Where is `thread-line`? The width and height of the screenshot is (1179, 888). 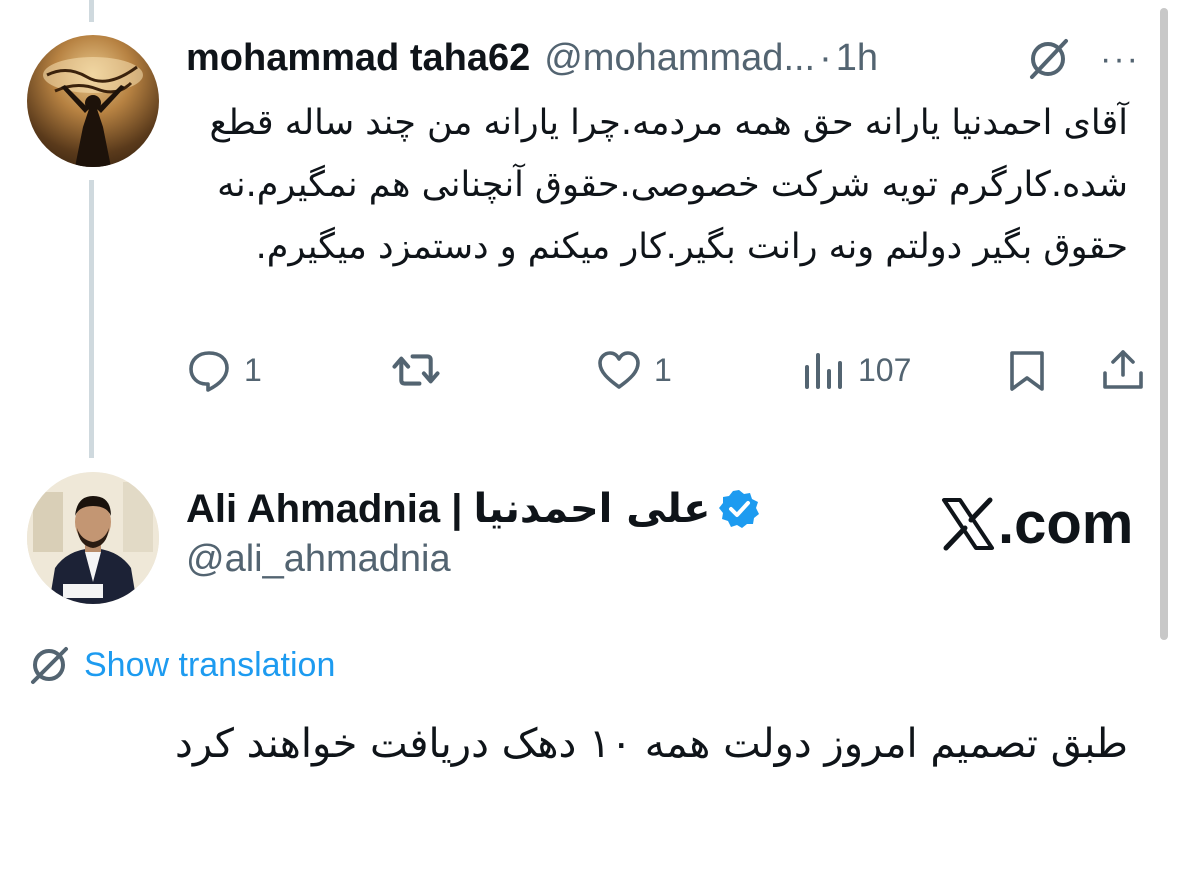 thread-line is located at coordinates (91, 319).